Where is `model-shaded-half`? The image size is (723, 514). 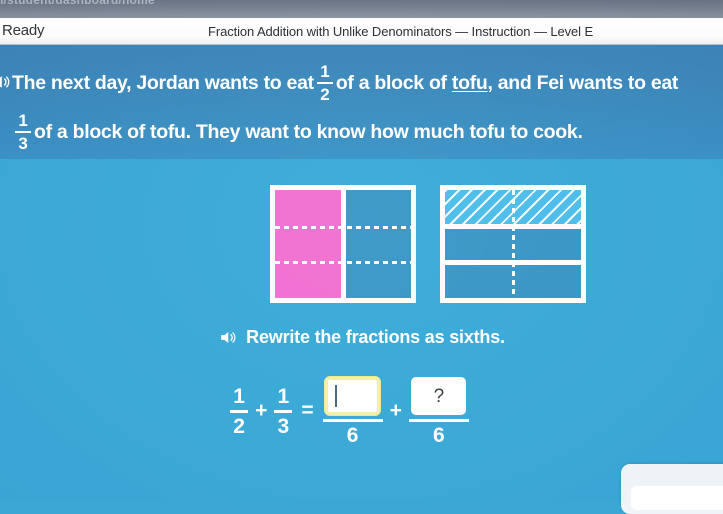 model-shaded-half is located at coordinates (309, 244).